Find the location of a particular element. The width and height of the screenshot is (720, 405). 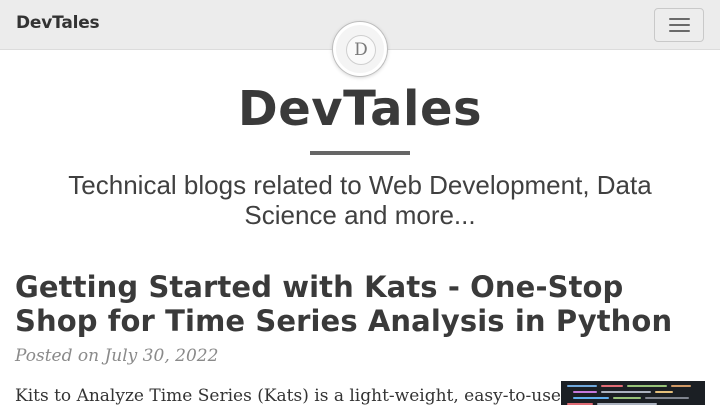

menu-toggle-button is located at coordinates (679, 25).